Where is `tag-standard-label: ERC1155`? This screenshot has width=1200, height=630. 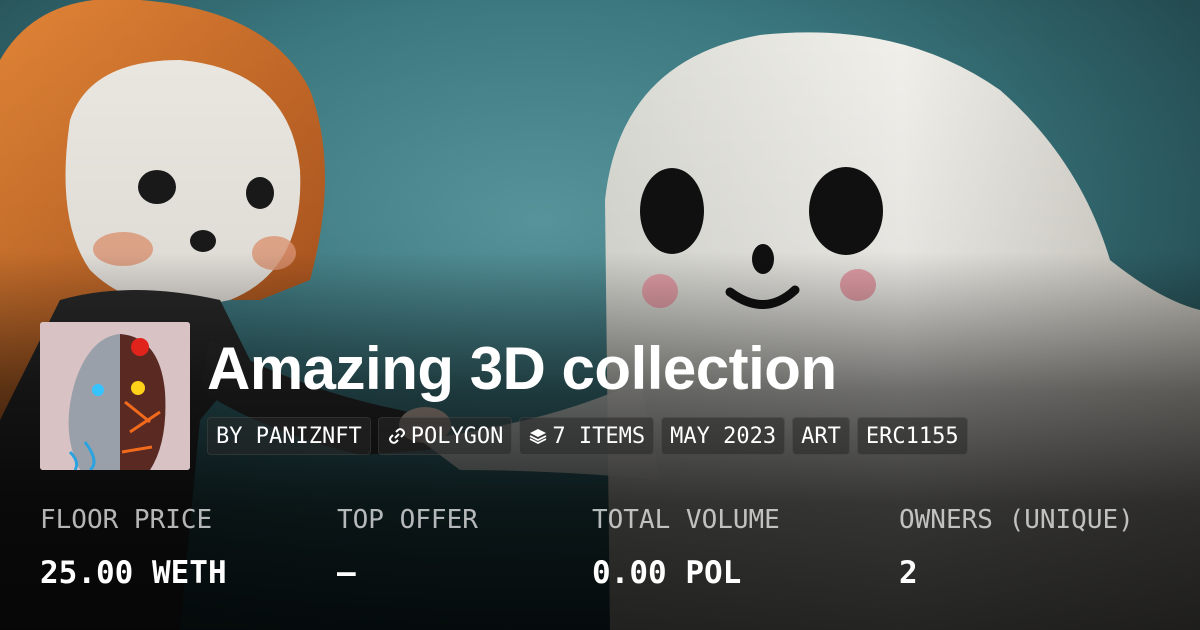 tag-standard-label: ERC1155 is located at coordinates (912, 436).